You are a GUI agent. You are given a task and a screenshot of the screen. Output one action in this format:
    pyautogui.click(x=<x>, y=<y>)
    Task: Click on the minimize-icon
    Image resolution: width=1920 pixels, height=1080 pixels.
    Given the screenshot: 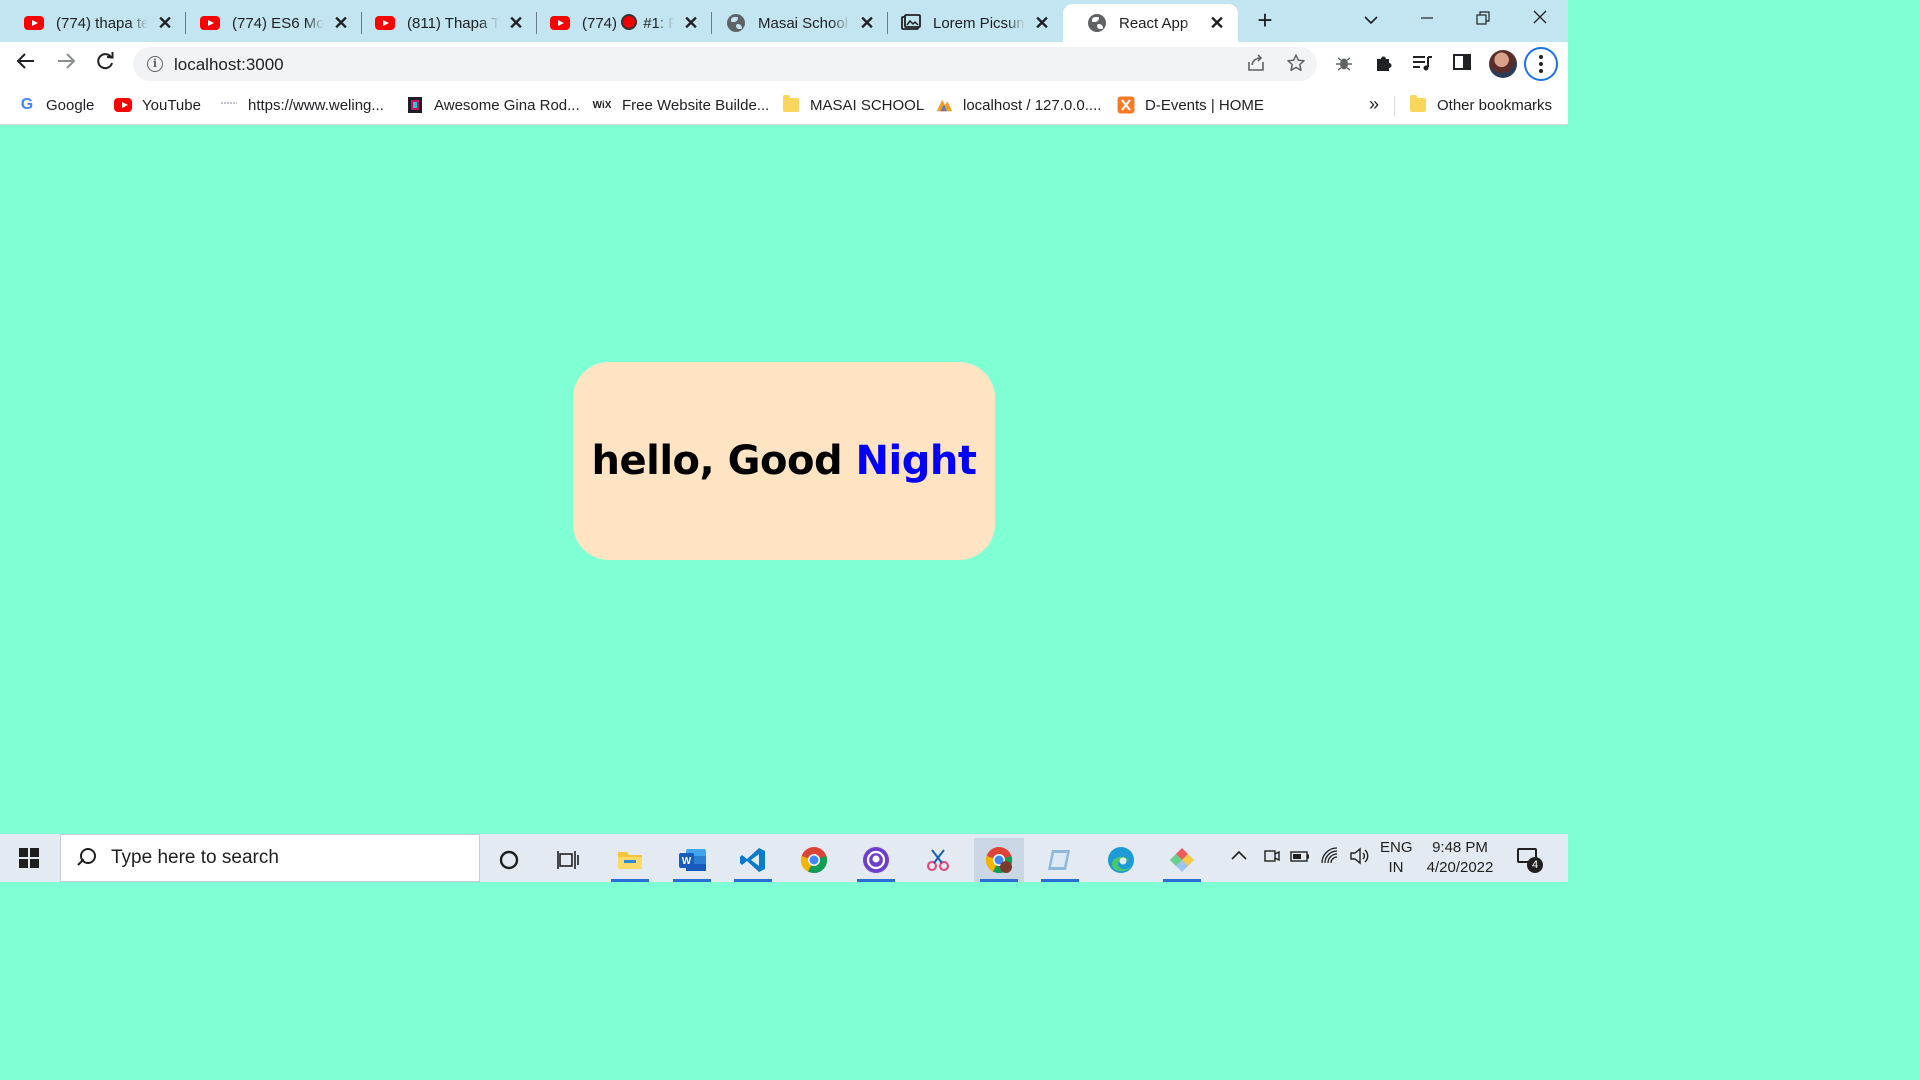 What is the action you would take?
    pyautogui.click(x=1427, y=20)
    